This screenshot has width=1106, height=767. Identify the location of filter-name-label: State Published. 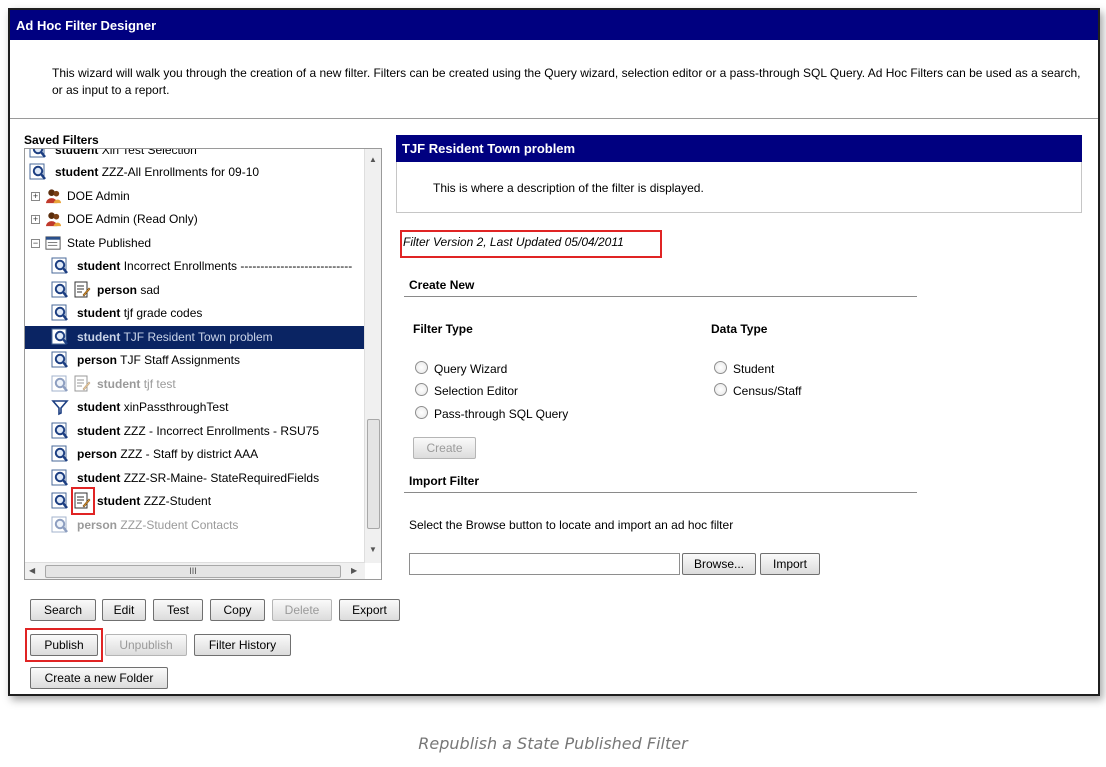
(109, 242).